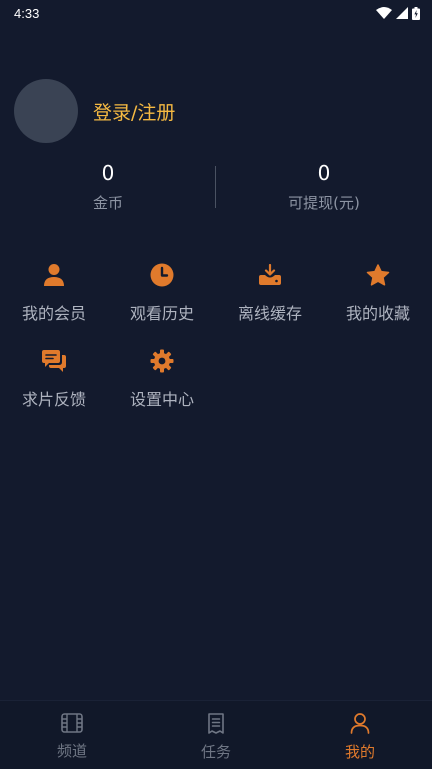 The height and width of the screenshot is (769, 432). Describe the element at coordinates (359, 752) in the screenshot. I see `tab-label: 我的` at that location.